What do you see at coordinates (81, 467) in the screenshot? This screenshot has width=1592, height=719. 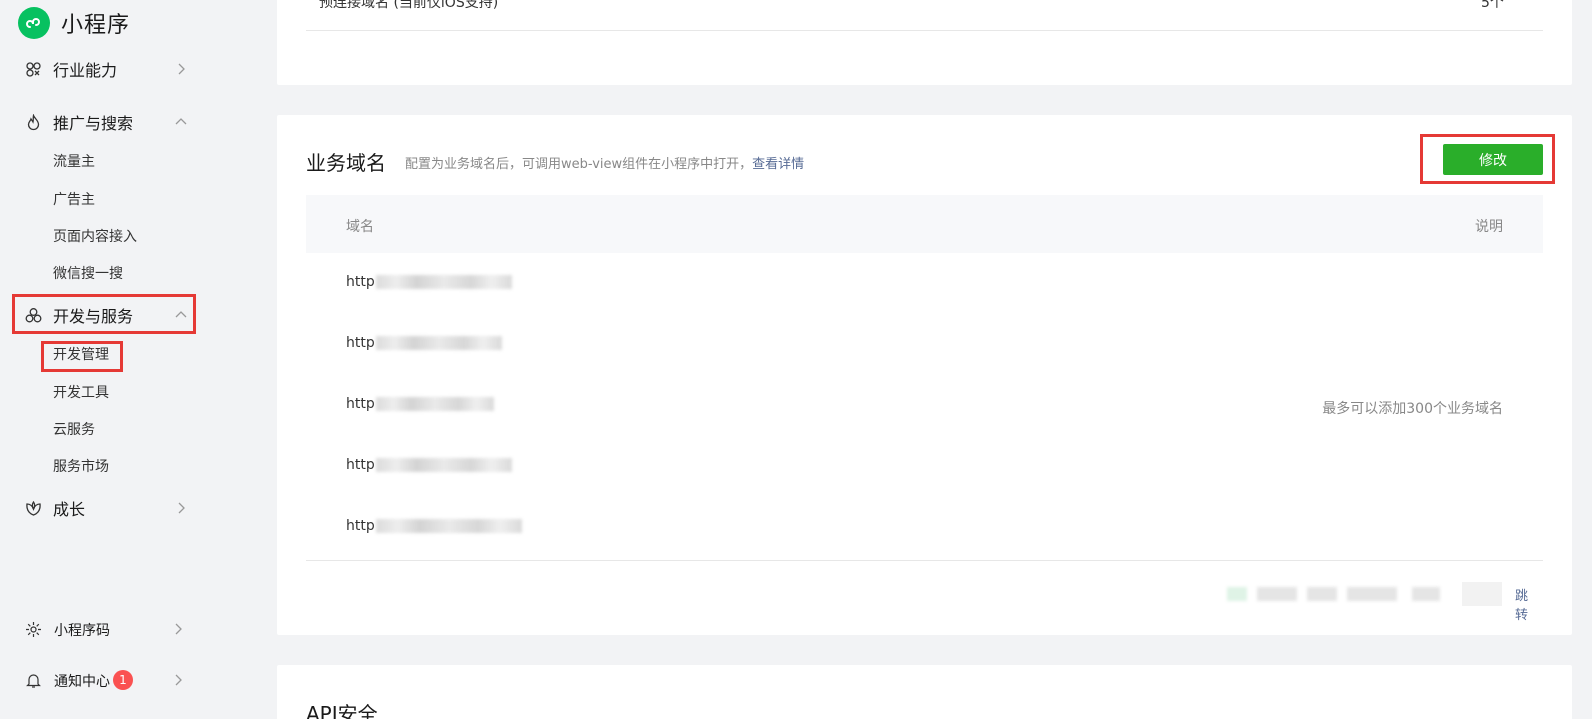 I see `sidebar-sub-service-market: 服务市场` at bounding box center [81, 467].